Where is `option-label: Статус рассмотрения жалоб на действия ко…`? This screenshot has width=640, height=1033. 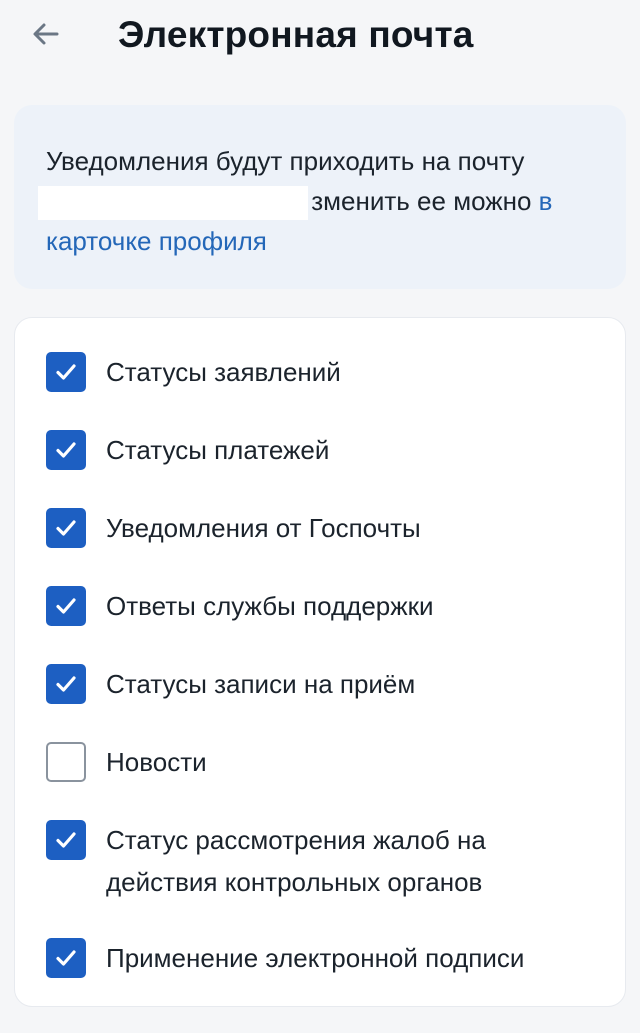
option-label: Статус рассмотрения жалоб на действия ко… is located at coordinates (296, 861).